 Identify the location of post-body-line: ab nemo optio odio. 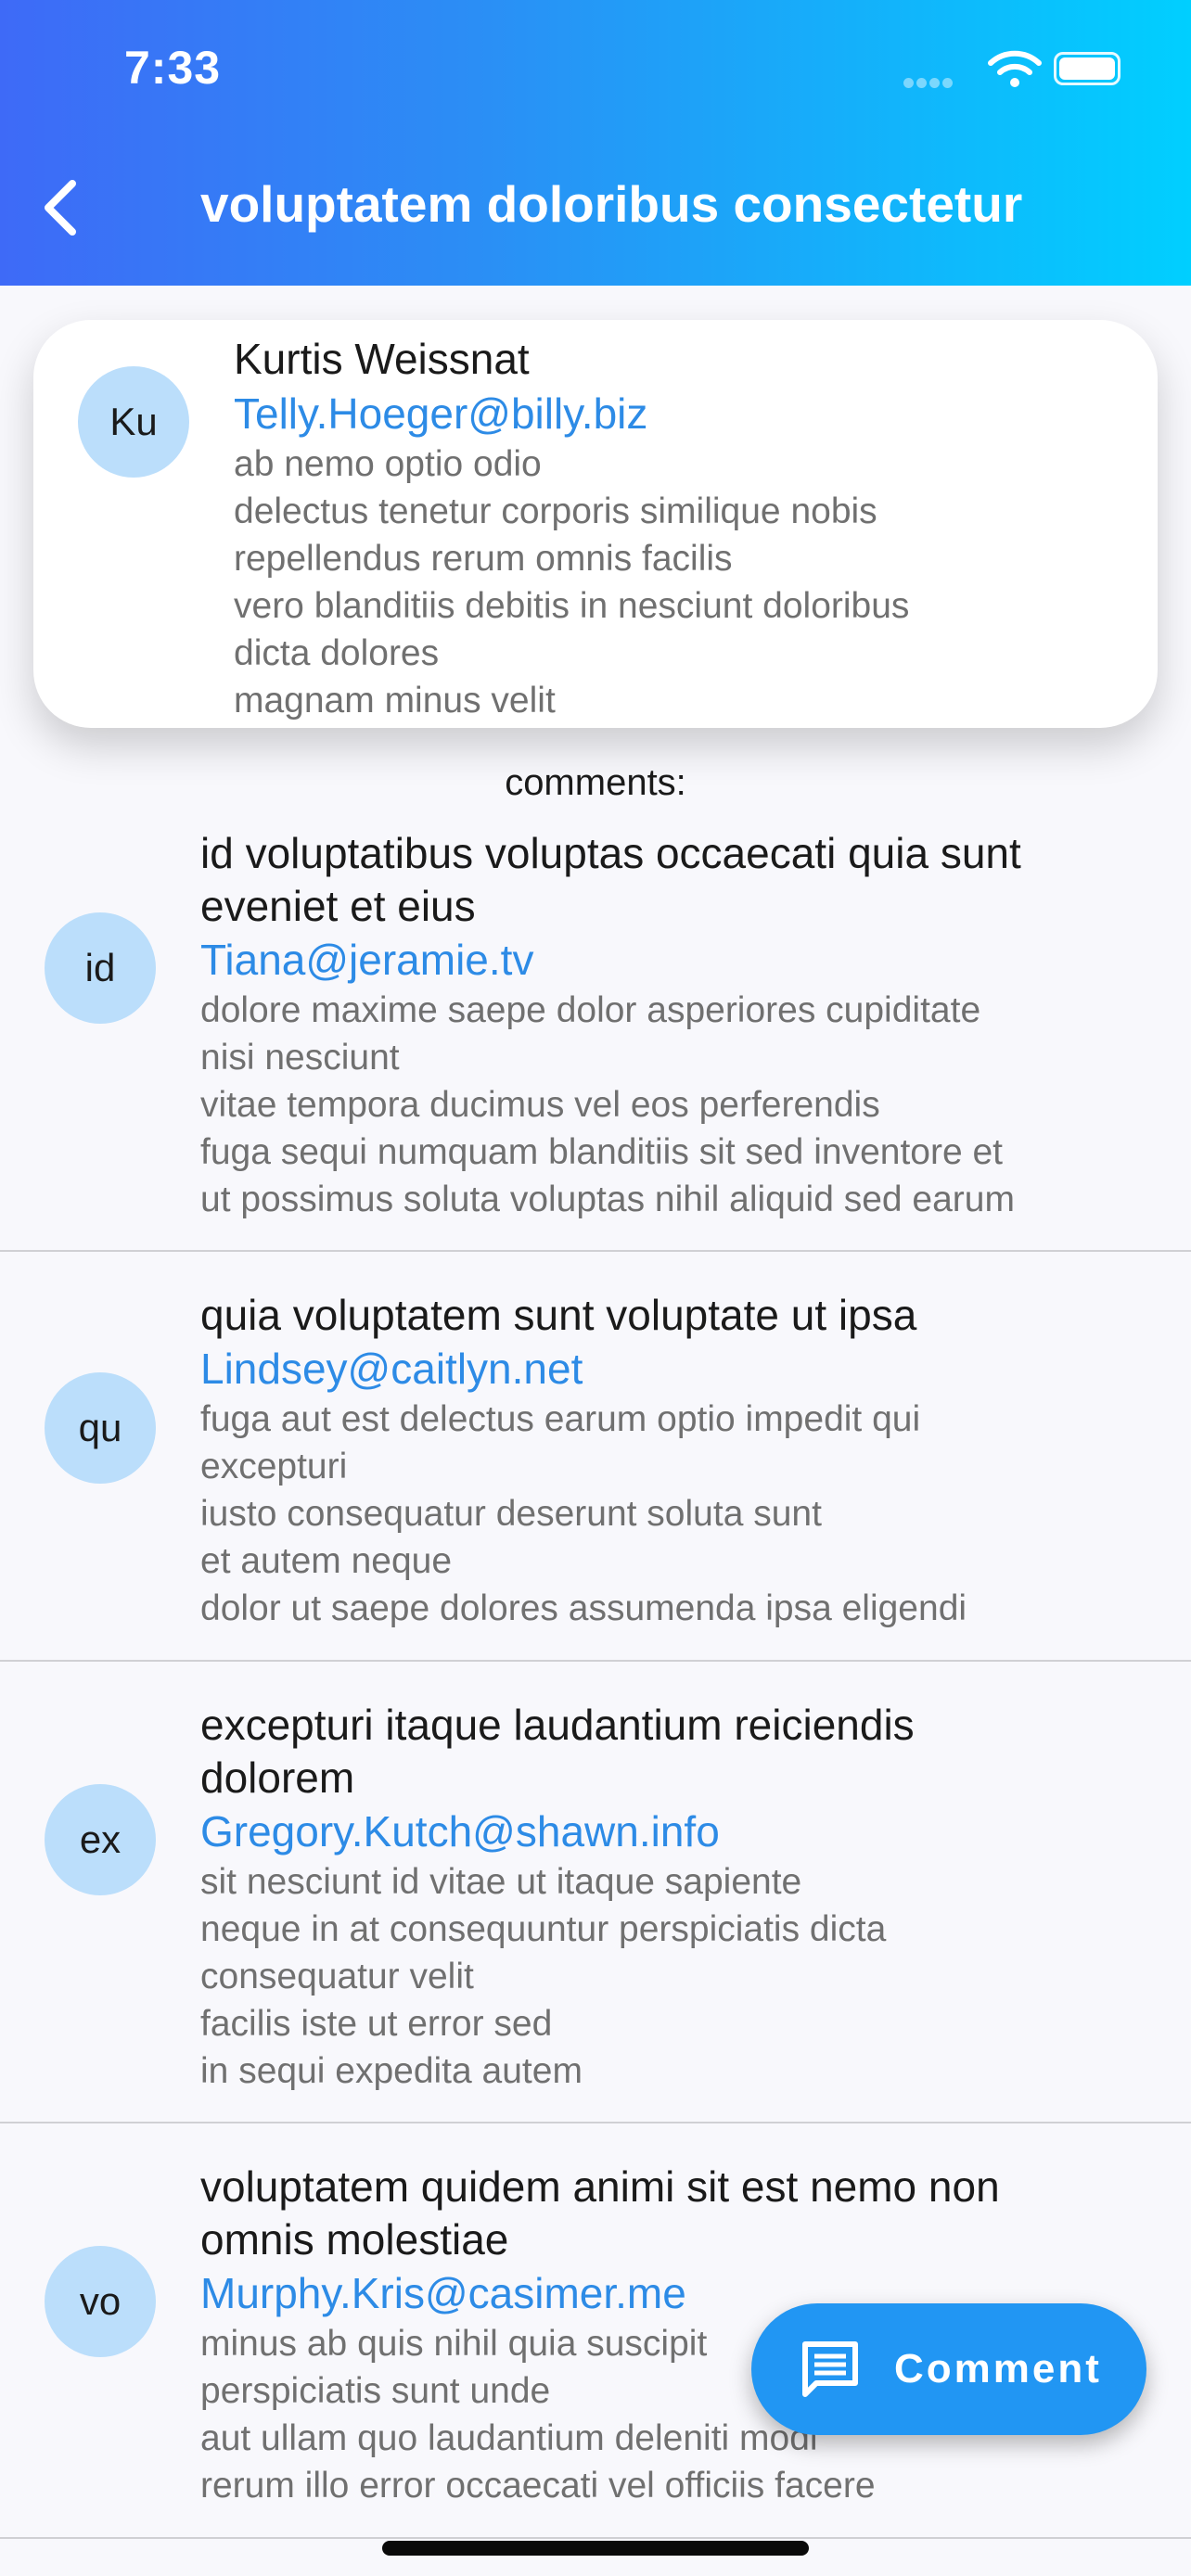
(388, 464).